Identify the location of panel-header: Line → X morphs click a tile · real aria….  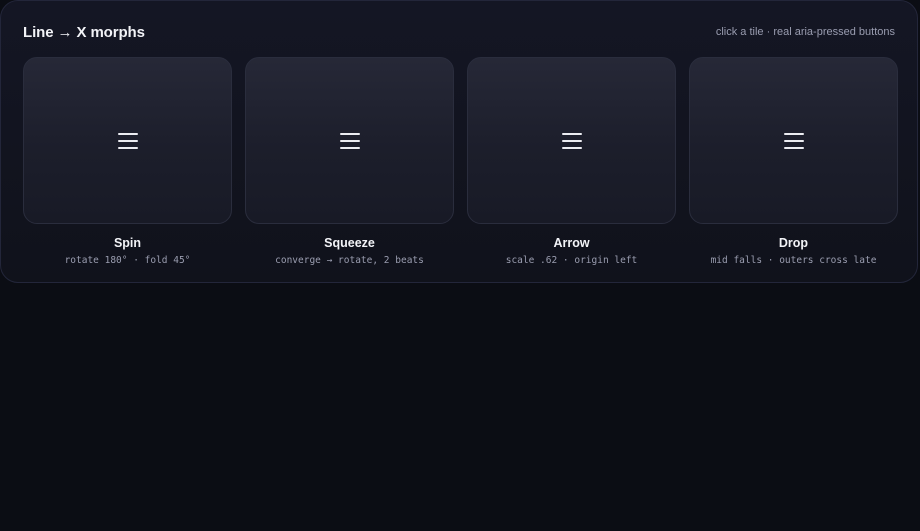
(459, 32).